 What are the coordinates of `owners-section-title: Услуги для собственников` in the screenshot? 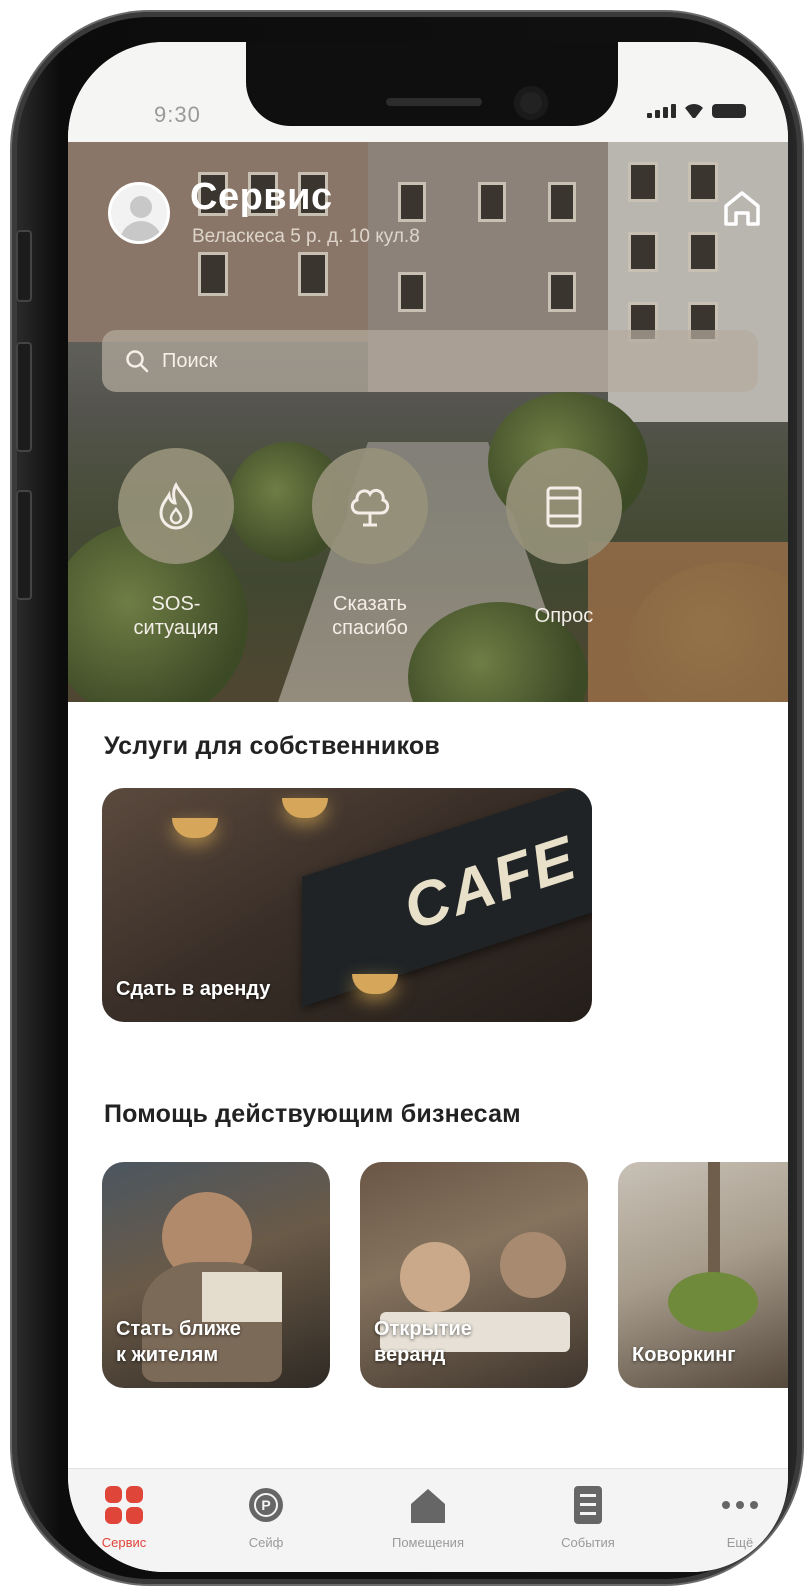 It's located at (272, 746).